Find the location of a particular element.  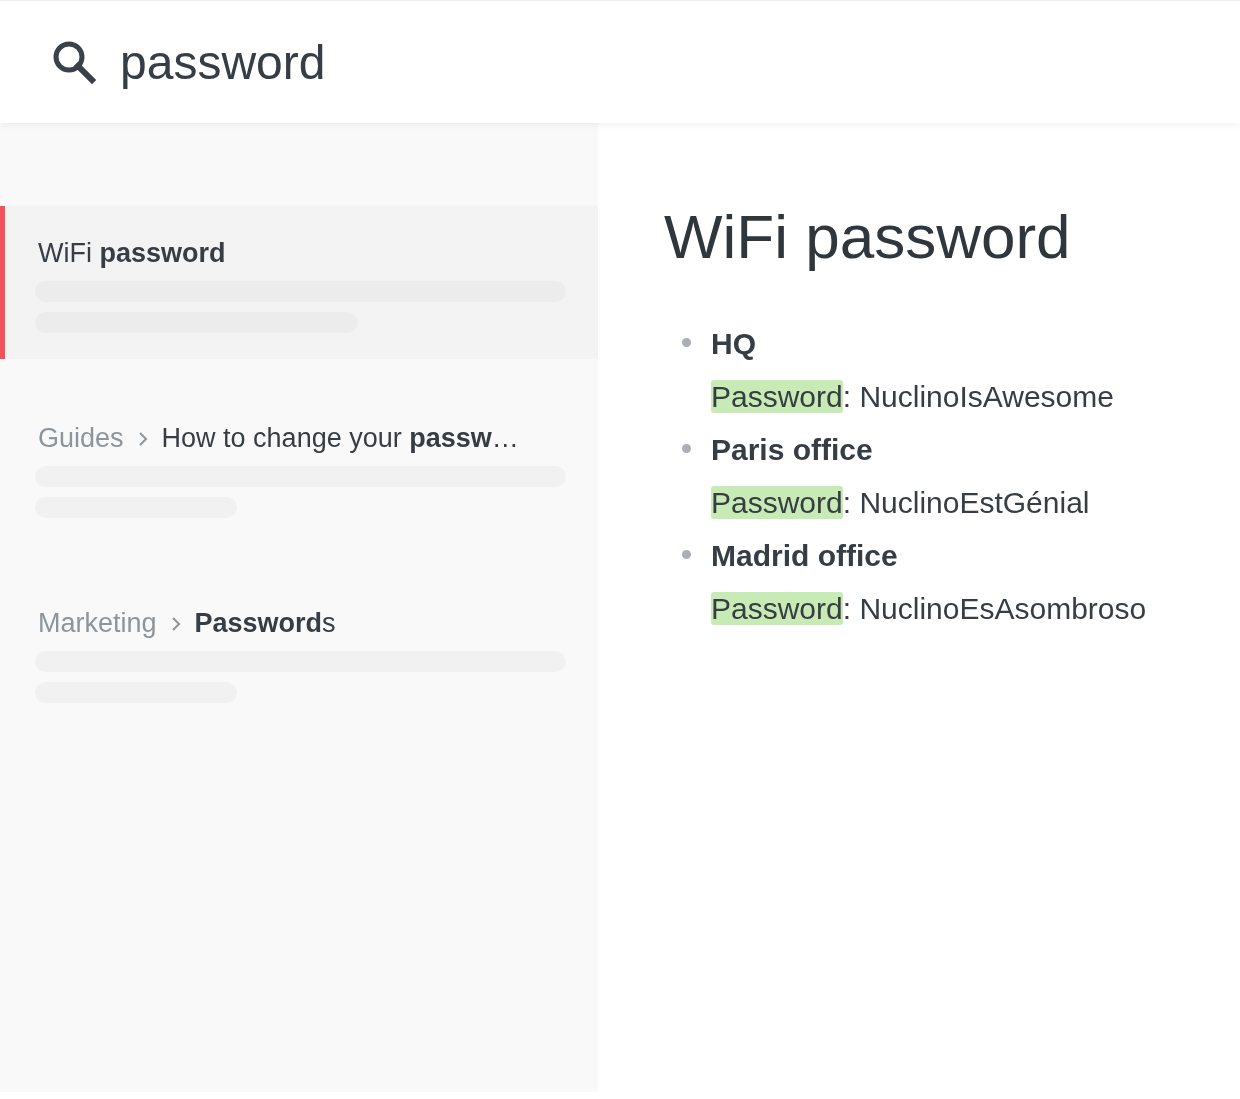

search-field: password is located at coordinates (420, 62).